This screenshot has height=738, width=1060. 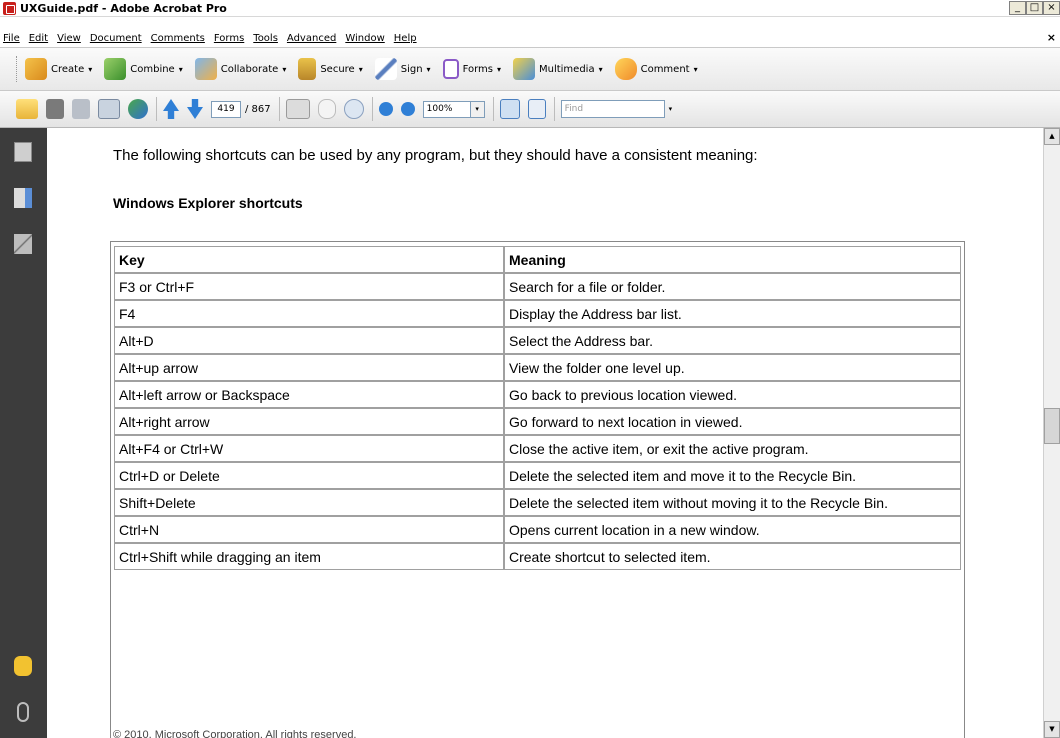 What do you see at coordinates (311, 38) in the screenshot?
I see `menu-advanced: Advanced` at bounding box center [311, 38].